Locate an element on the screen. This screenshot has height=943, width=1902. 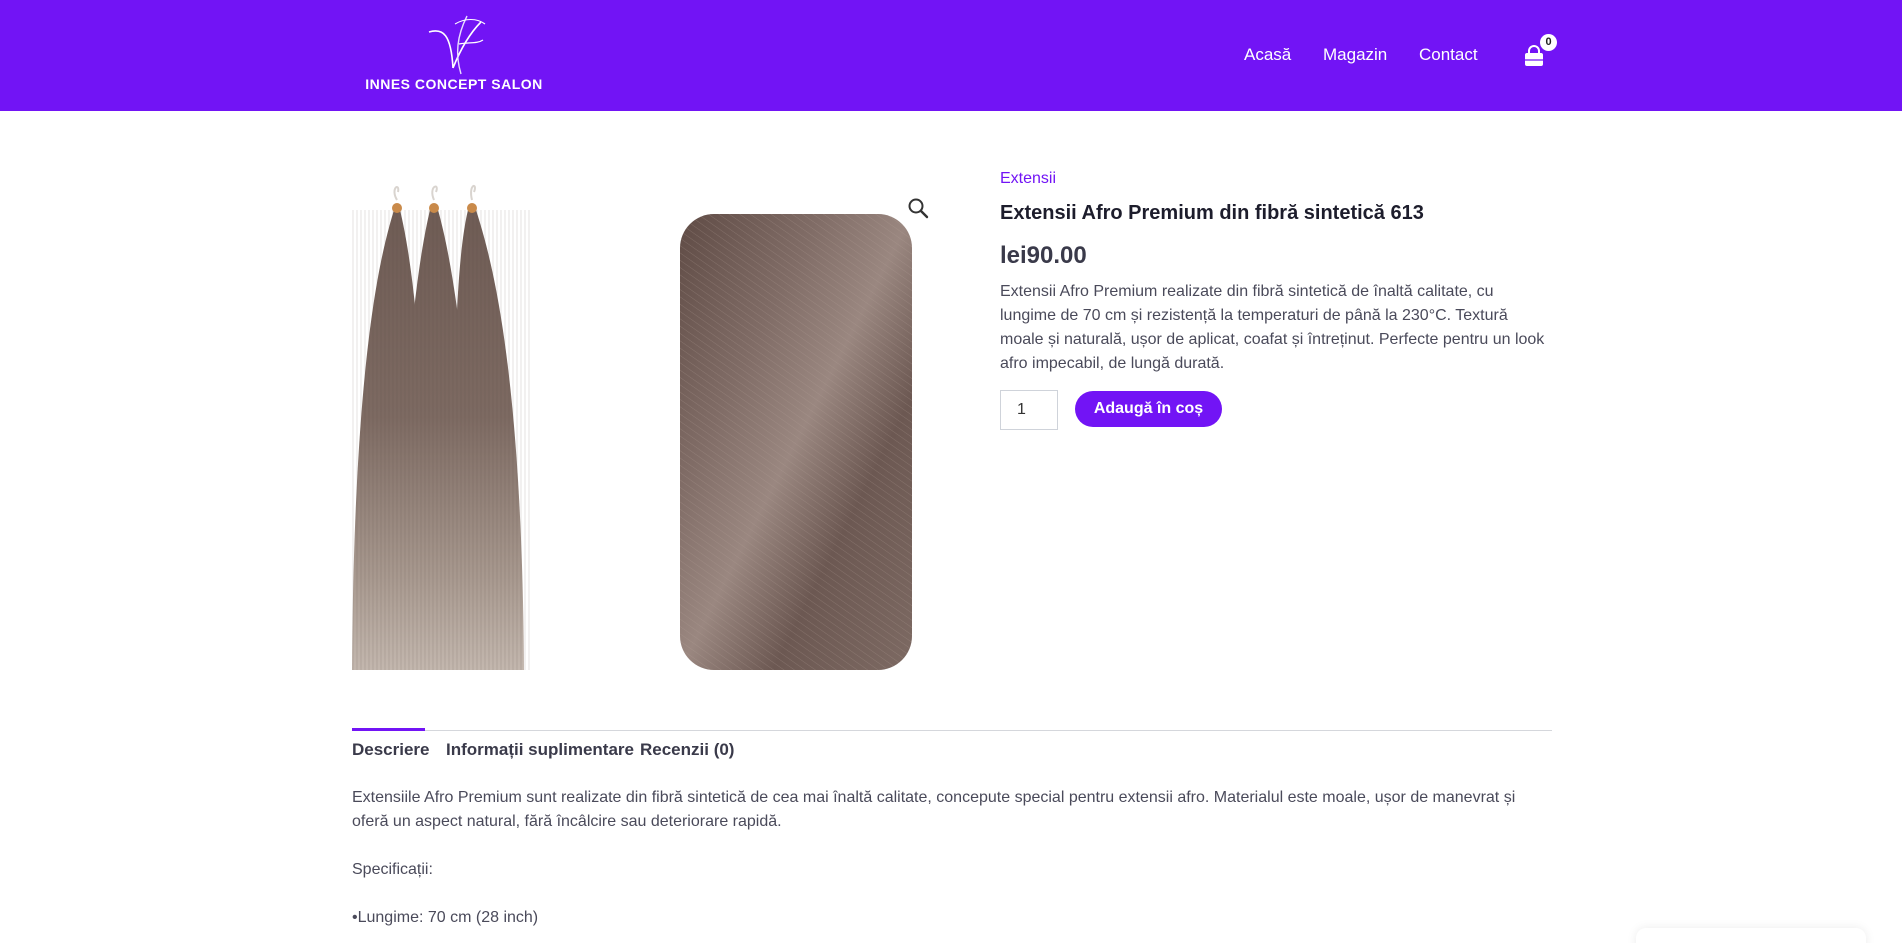
logo-monogram-icon is located at coordinates (457, 45).